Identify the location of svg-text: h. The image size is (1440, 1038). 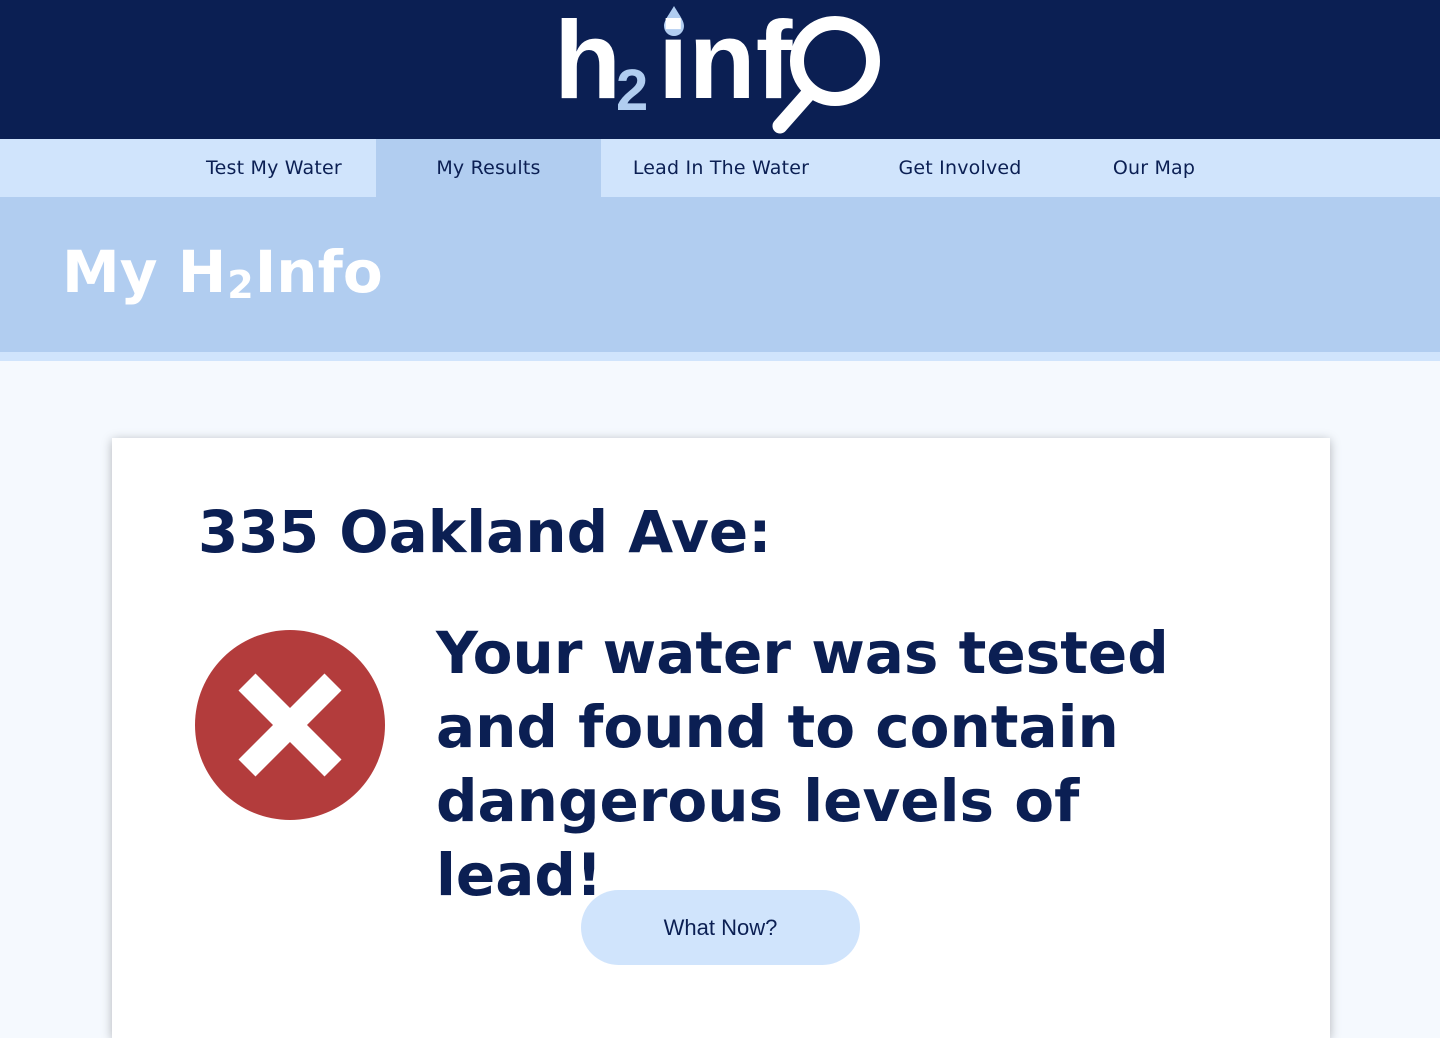
(587, 61).